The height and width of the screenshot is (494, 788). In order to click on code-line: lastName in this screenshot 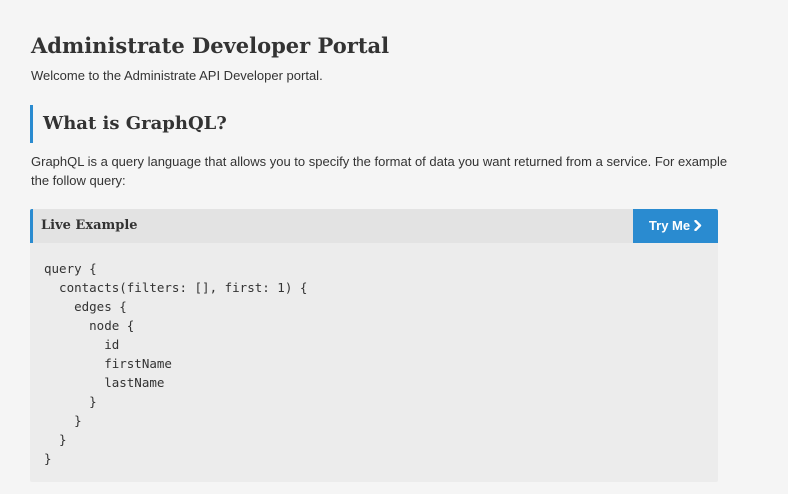, I will do `click(104, 382)`.